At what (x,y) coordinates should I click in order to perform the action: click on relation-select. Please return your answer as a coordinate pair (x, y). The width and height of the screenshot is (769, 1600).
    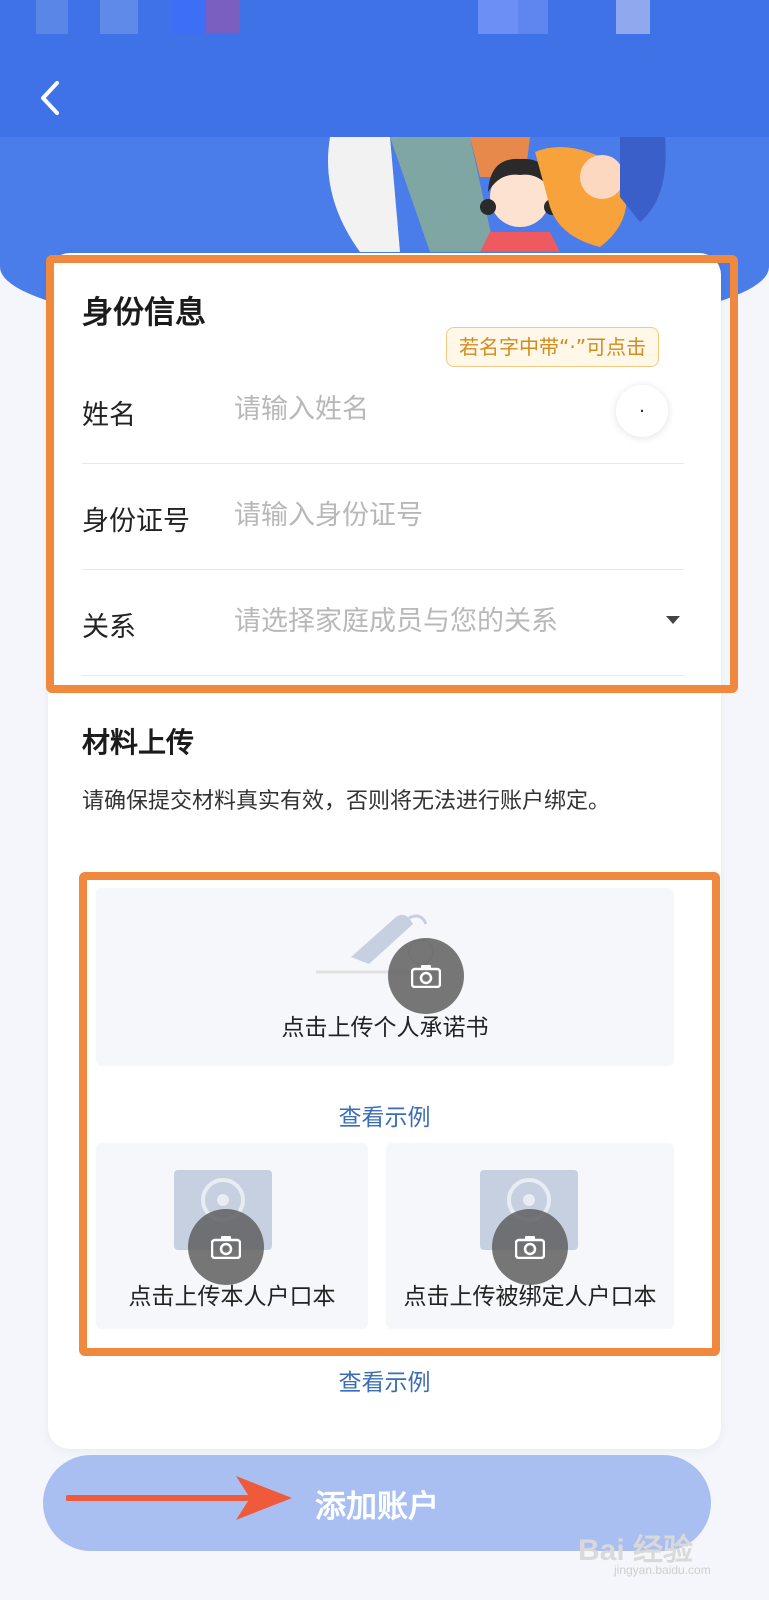
    Looking at the image, I should click on (444, 621).